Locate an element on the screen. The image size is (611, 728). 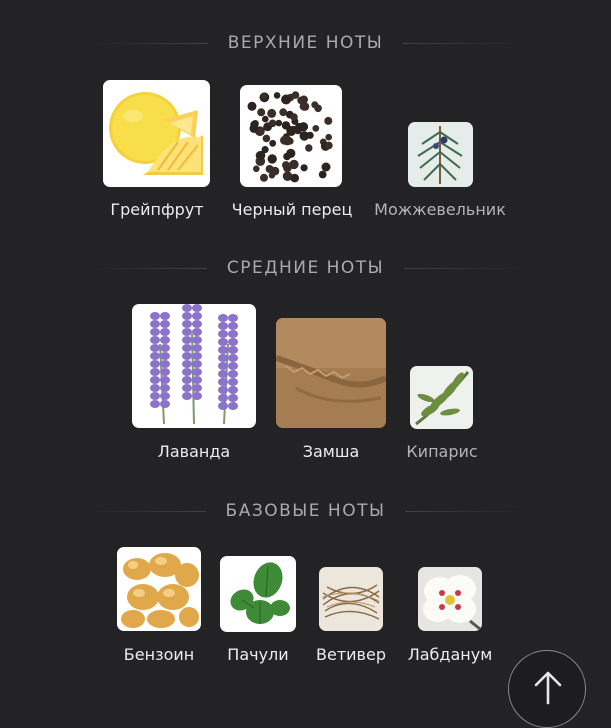
section-title: ВЕРХНИЕ НОТЫ is located at coordinates (305, 43).